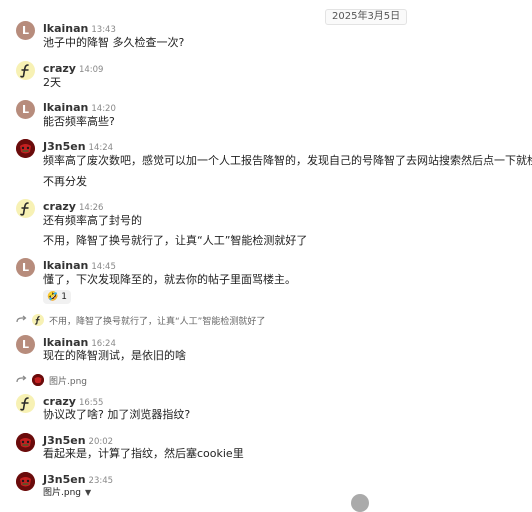  I want to click on timestamp: 14:26, so click(91, 208).